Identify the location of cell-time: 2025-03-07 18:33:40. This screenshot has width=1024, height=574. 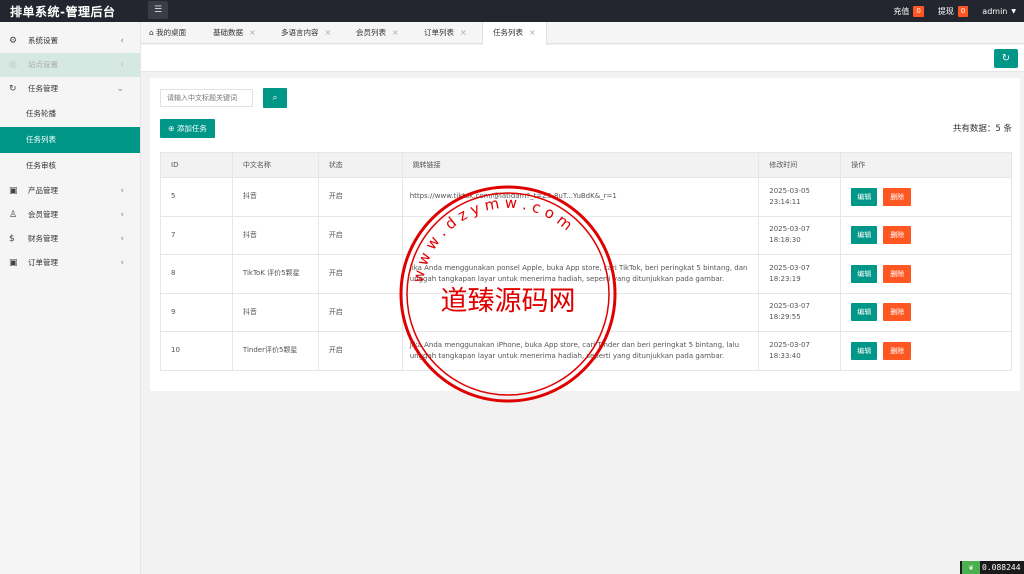
(800, 351).